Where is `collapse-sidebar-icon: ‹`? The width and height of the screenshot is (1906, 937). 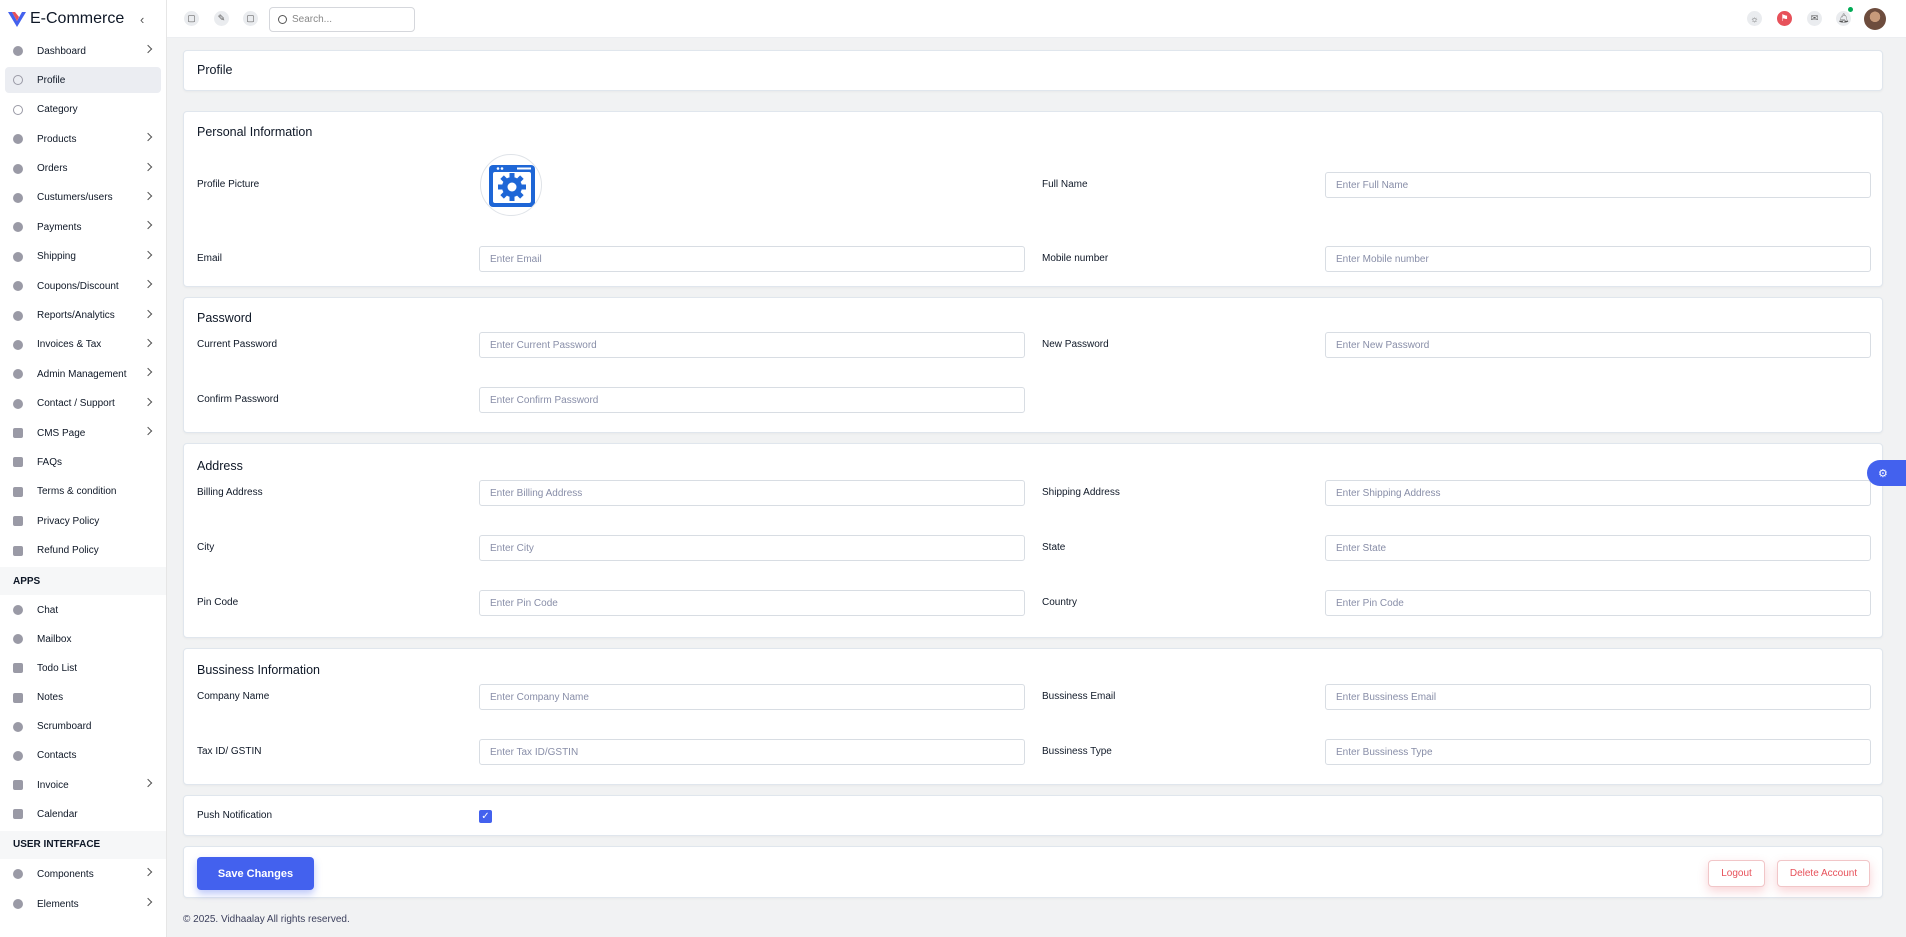 collapse-sidebar-icon: ‹ is located at coordinates (145, 19).